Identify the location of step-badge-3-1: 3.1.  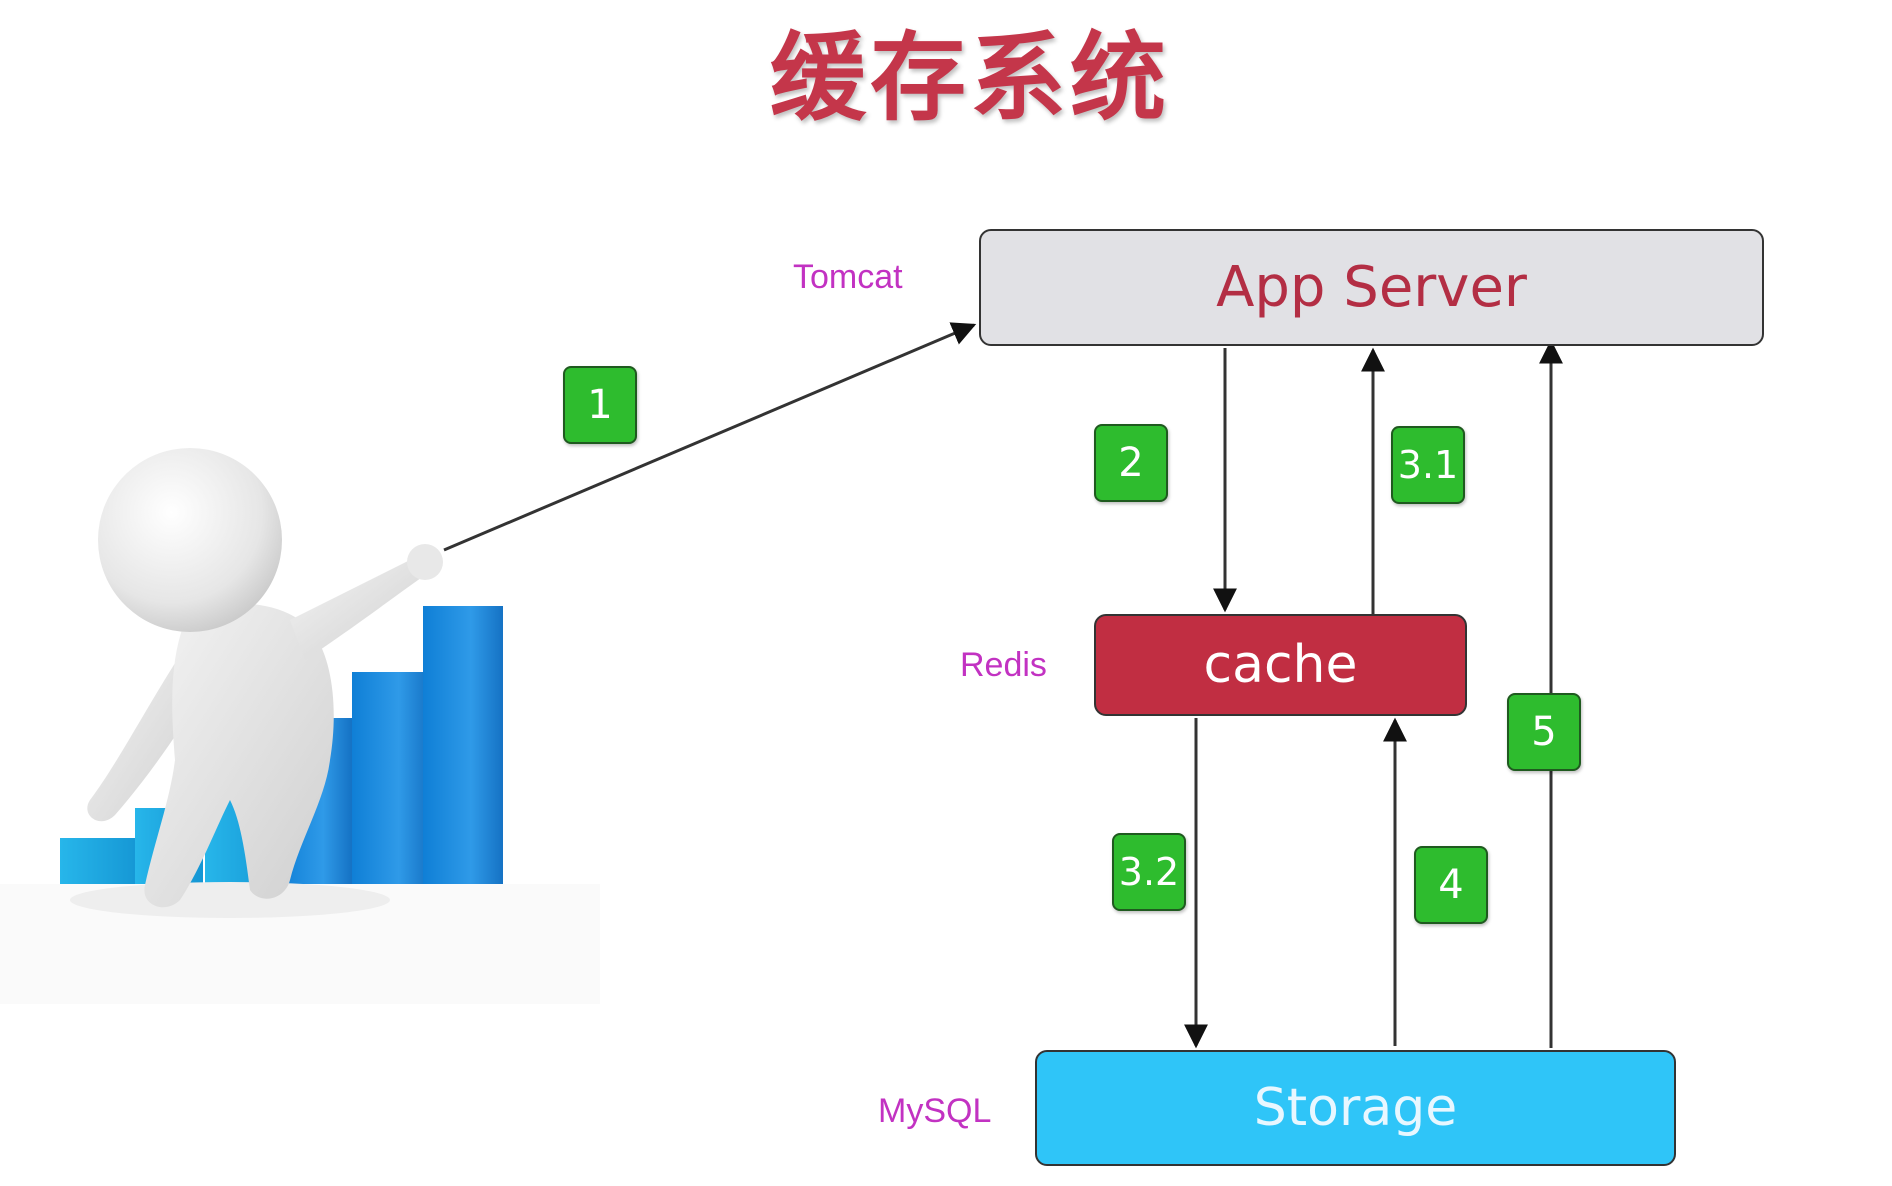
(1428, 465).